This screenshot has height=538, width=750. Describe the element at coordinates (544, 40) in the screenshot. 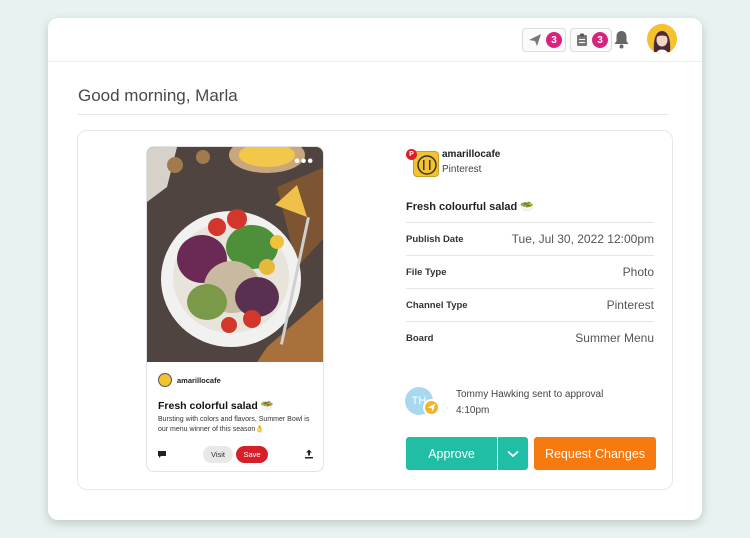

I see `approvals-button: 3` at that location.